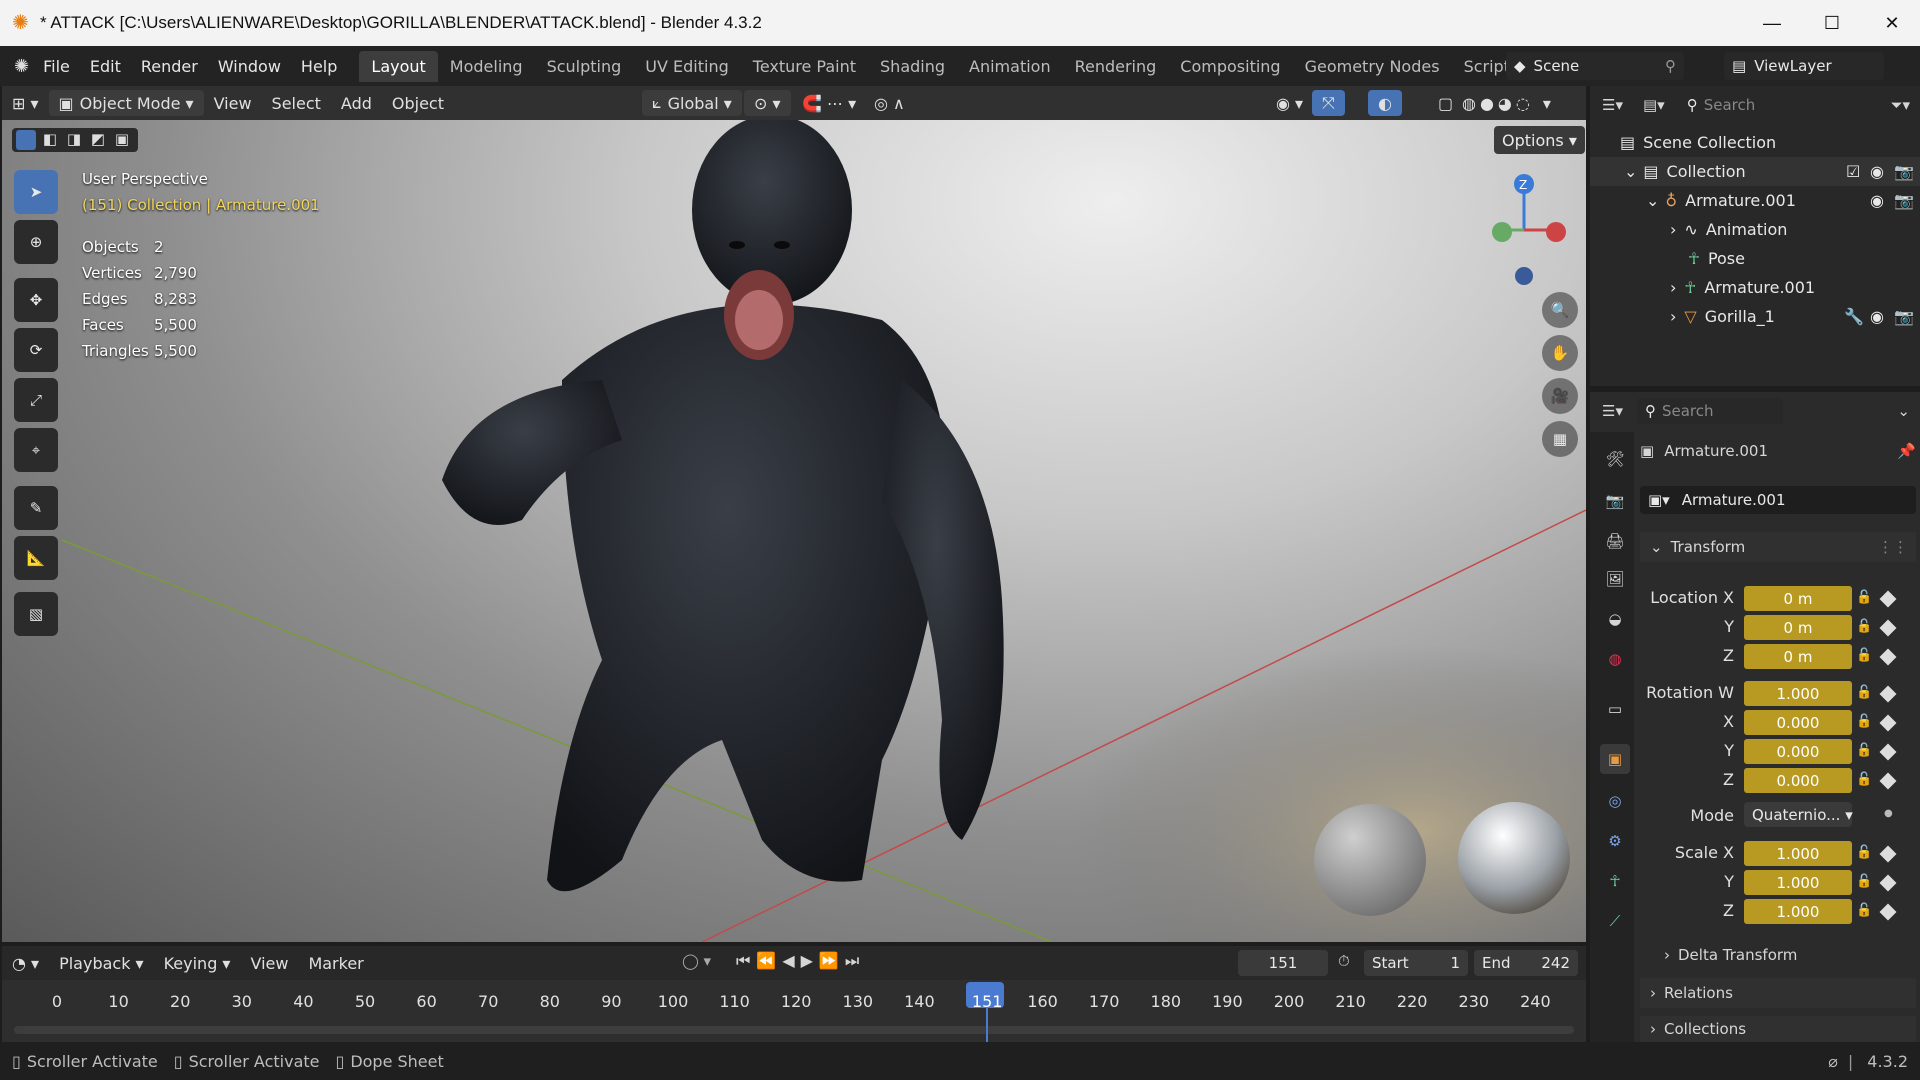 The width and height of the screenshot is (1920, 1080). Describe the element at coordinates (1615, 619) in the screenshot. I see `scene-tab-icon: ◒` at that location.